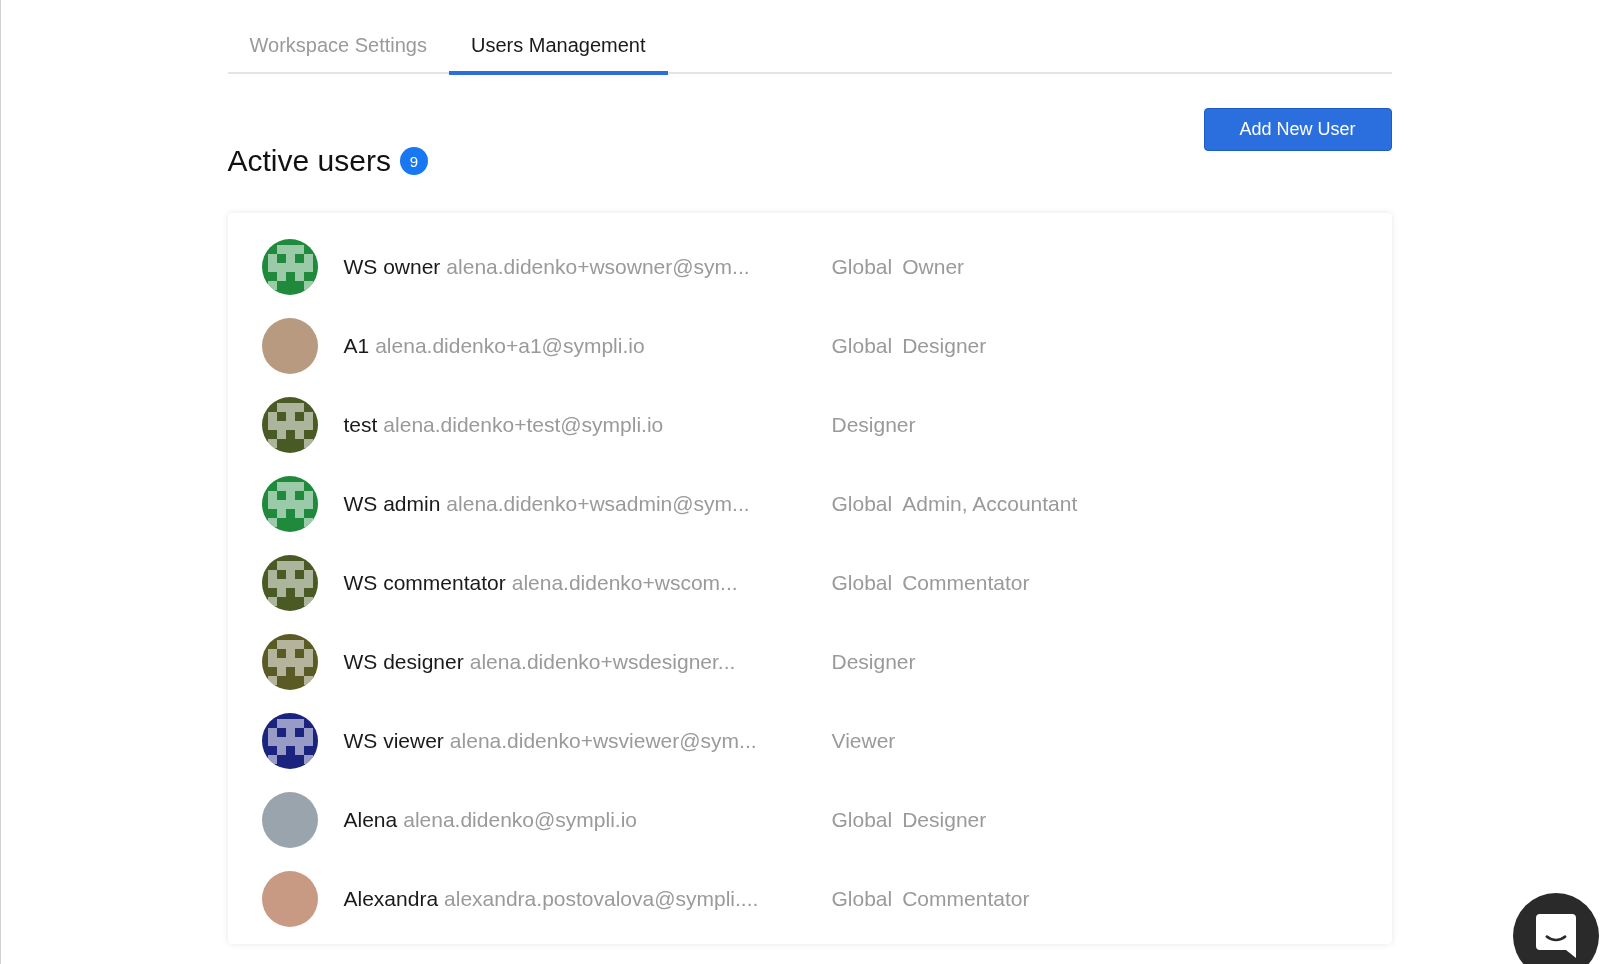 This screenshot has width=1600, height=964. I want to click on chat-bubble-icon, so click(1556, 936).